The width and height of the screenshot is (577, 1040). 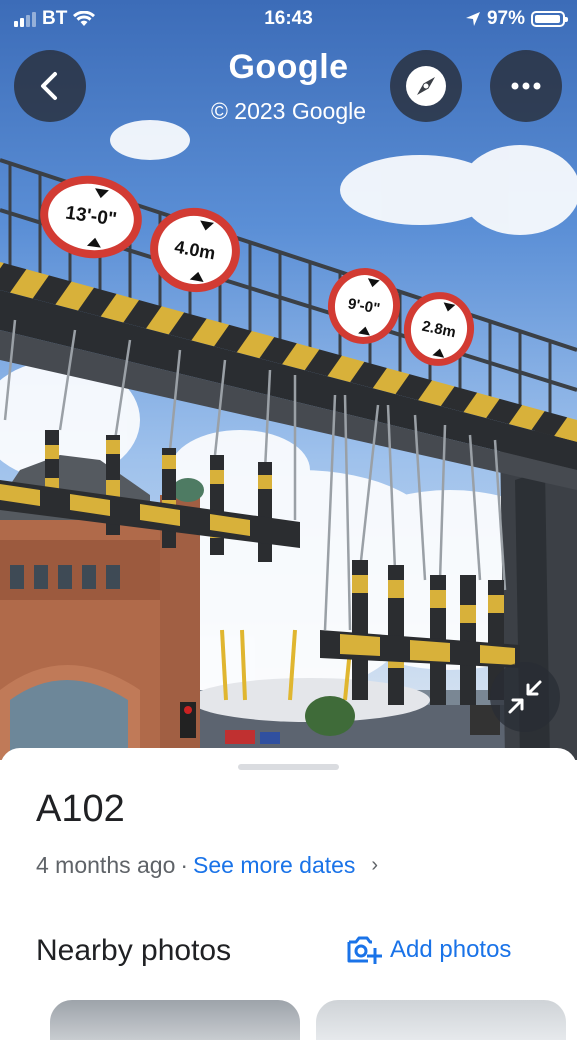 What do you see at coordinates (472, 19) in the screenshot?
I see `location-arrow-icon` at bounding box center [472, 19].